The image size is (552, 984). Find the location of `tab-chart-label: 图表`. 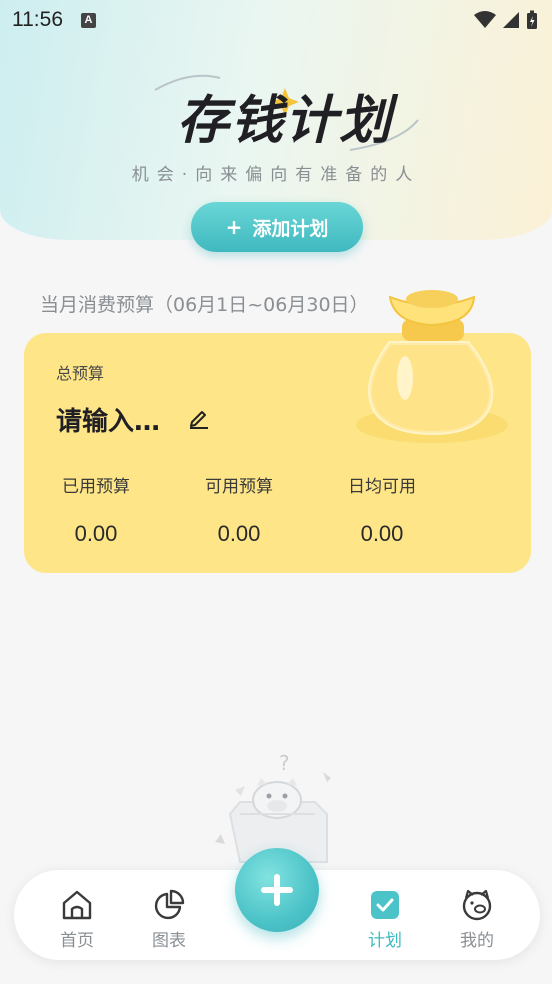

tab-chart-label: 图表 is located at coordinates (169, 941).